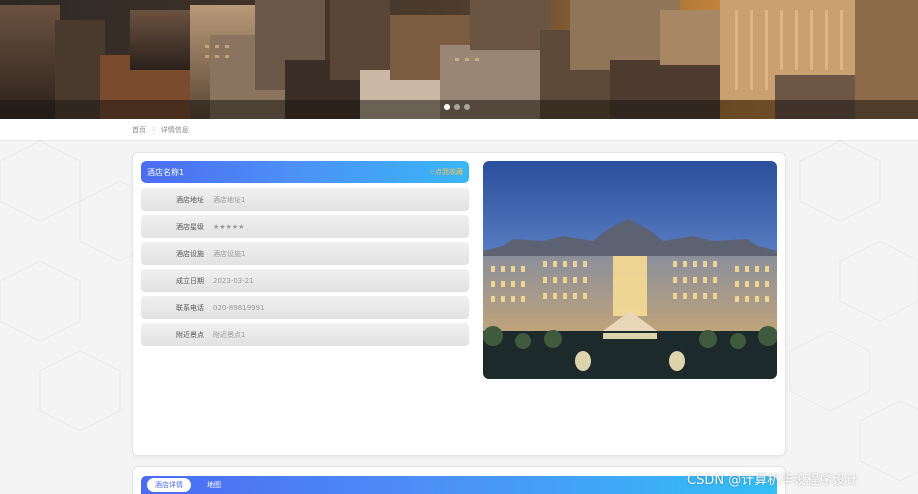 The image size is (918, 494). Describe the element at coordinates (214, 485) in the screenshot. I see `tab-map: 地图` at that location.